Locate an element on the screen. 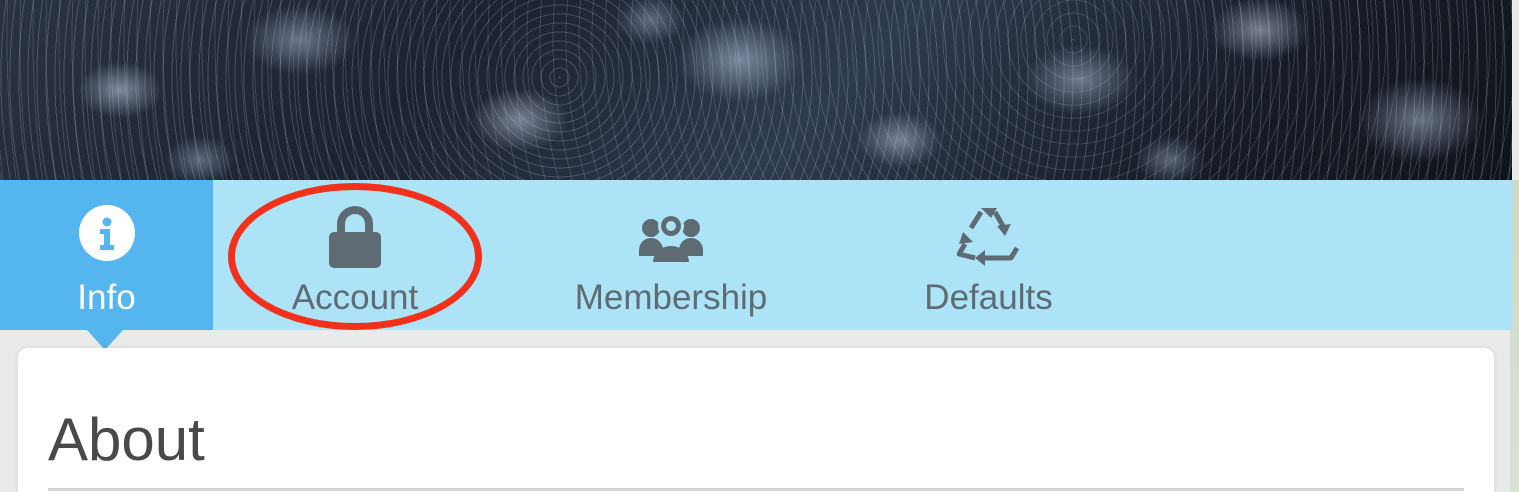  tab-info-label: Info is located at coordinates (106, 297).